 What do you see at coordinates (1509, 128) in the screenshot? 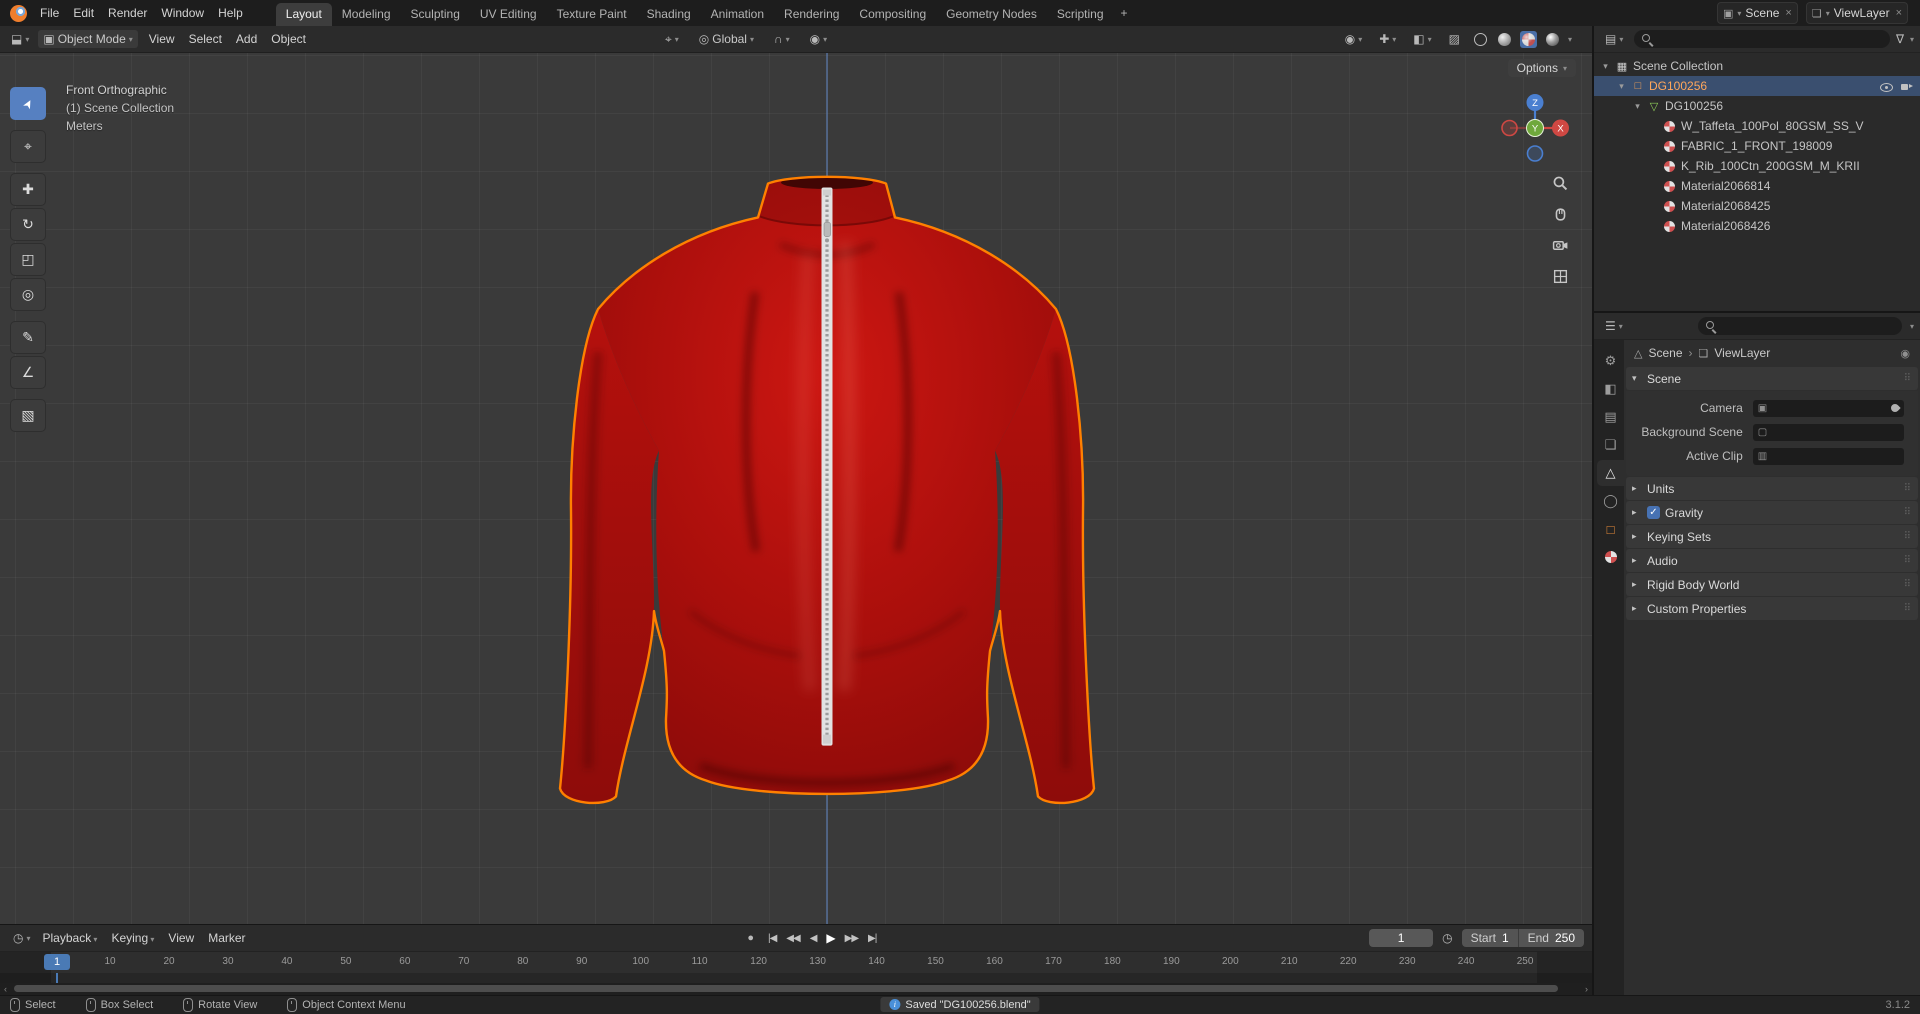
I see `axis-neg-x-handle` at bounding box center [1509, 128].